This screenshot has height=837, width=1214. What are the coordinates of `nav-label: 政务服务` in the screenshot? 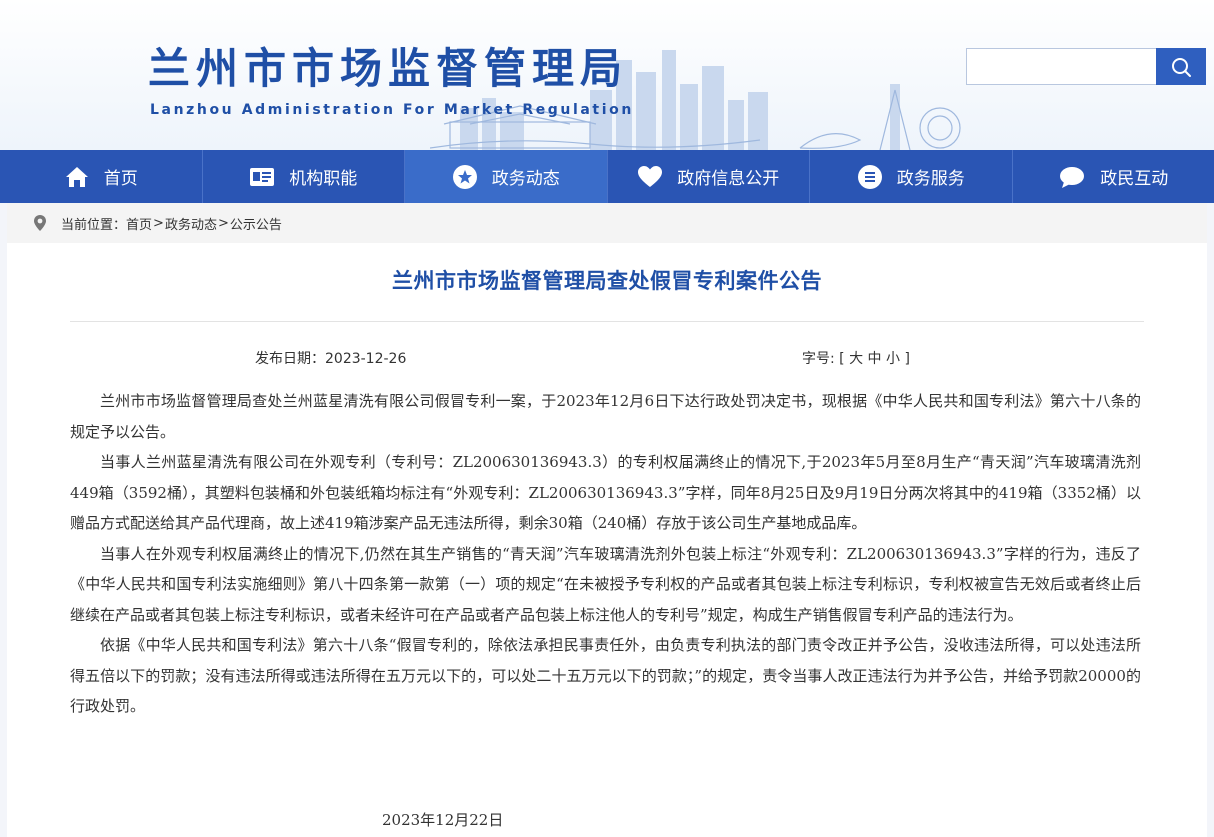 It's located at (930, 179).